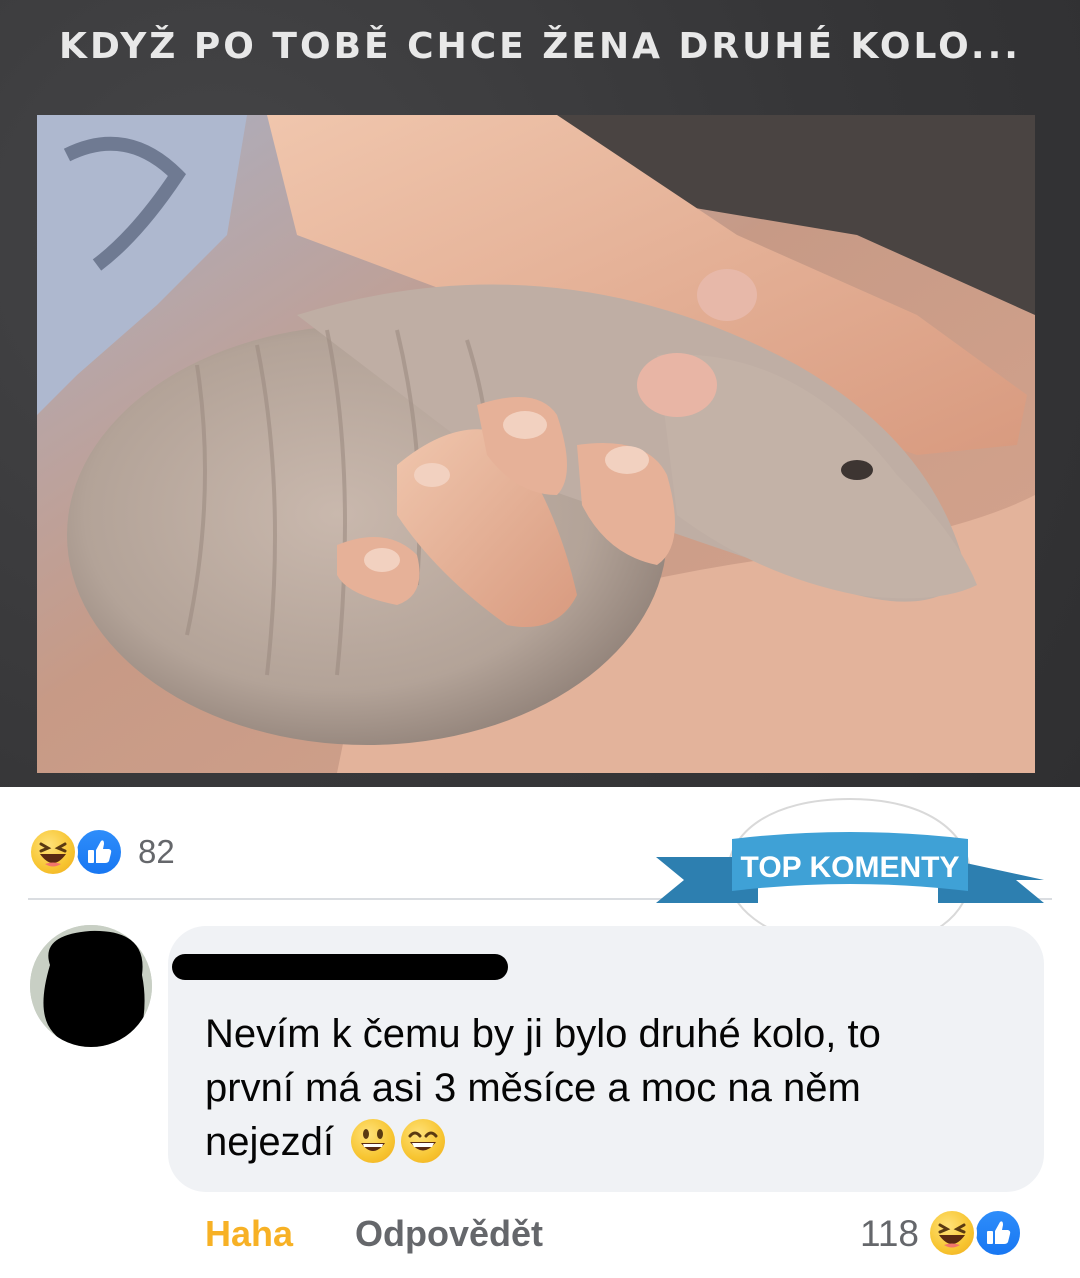  I want to click on grinning-face-smiling-eyes-icon, so click(423, 1141).